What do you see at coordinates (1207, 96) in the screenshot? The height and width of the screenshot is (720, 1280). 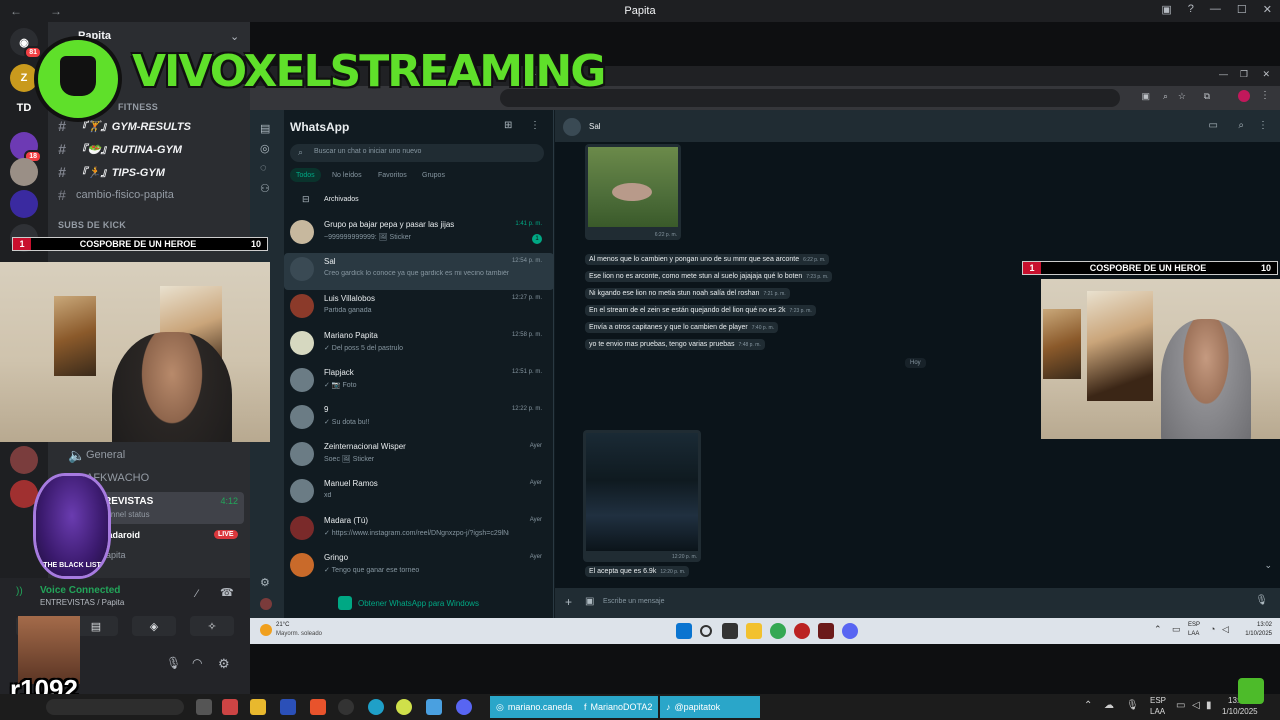 I see `extensions-icon: ⧉` at bounding box center [1207, 96].